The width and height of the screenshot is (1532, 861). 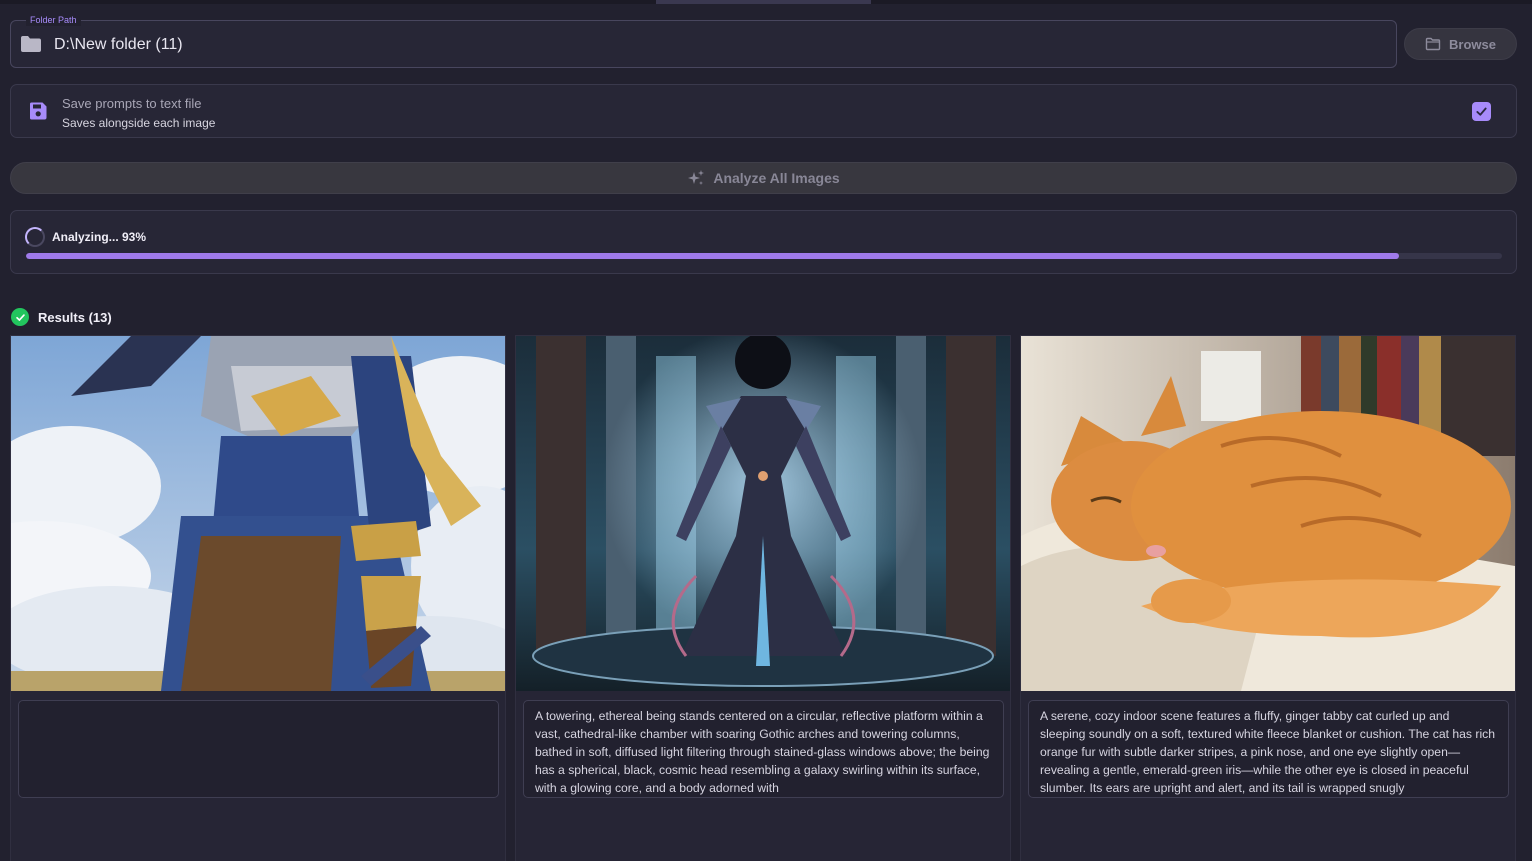 I want to click on progress-bar-fill, so click(x=712, y=256).